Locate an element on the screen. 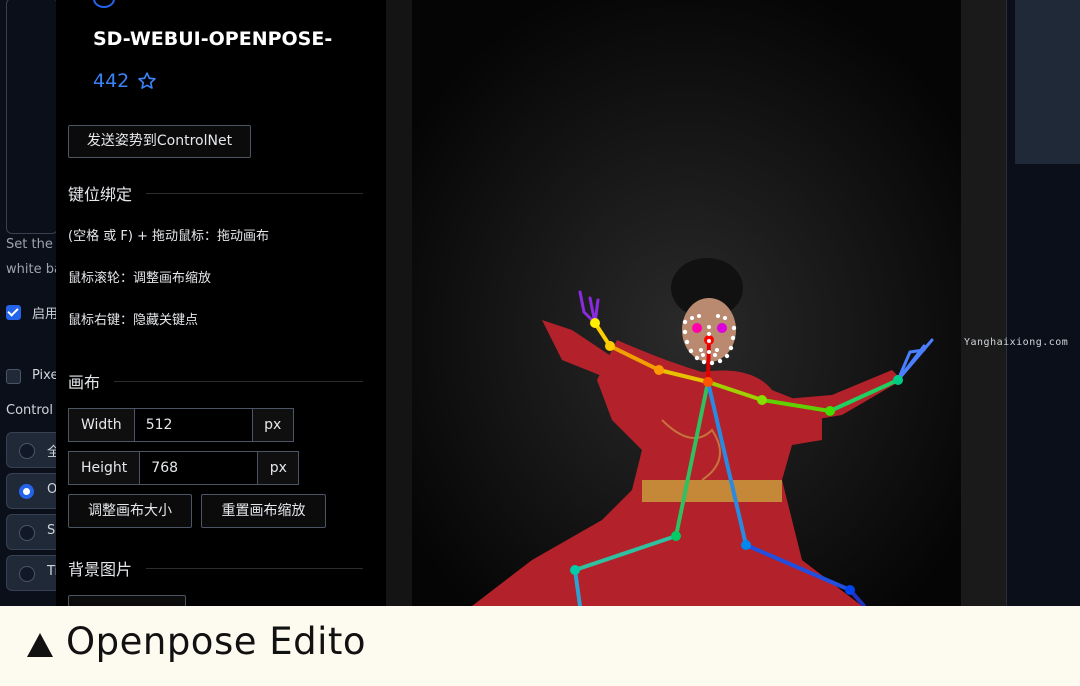 The width and height of the screenshot is (1080, 686). control-type-radio-tile: Ti is located at coordinates (33, 573).